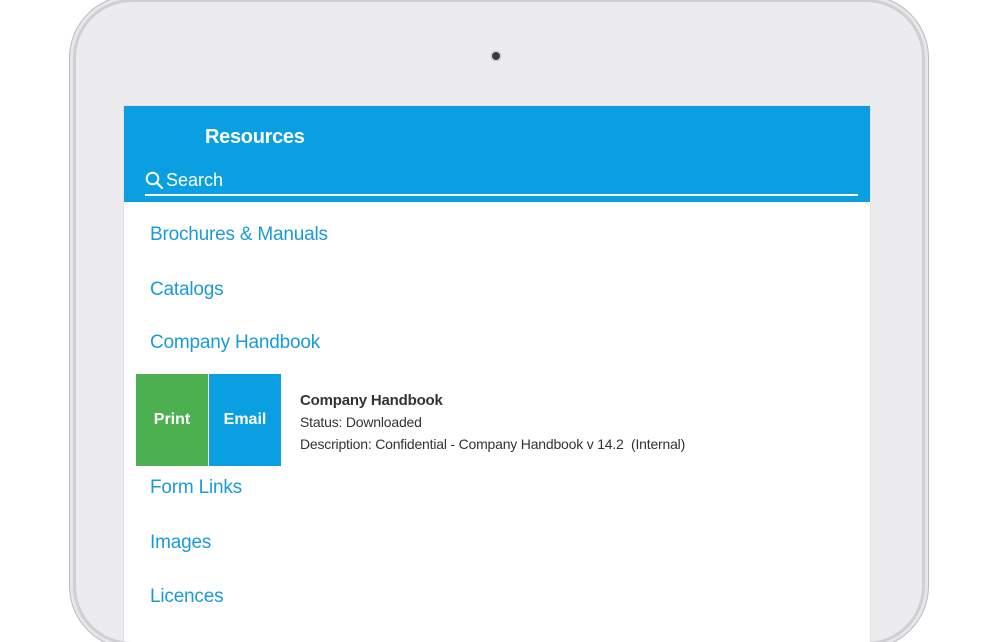  I want to click on camera-icon, so click(496, 56).